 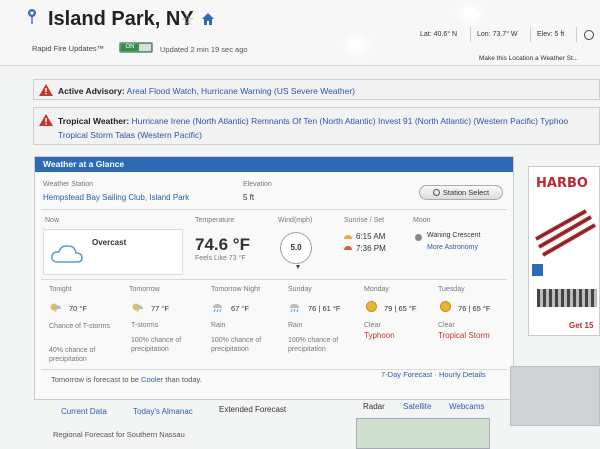 I want to click on tropical-storm-talas-link: Tropical Storm Talas (Western Pacific), so click(x=130, y=135).